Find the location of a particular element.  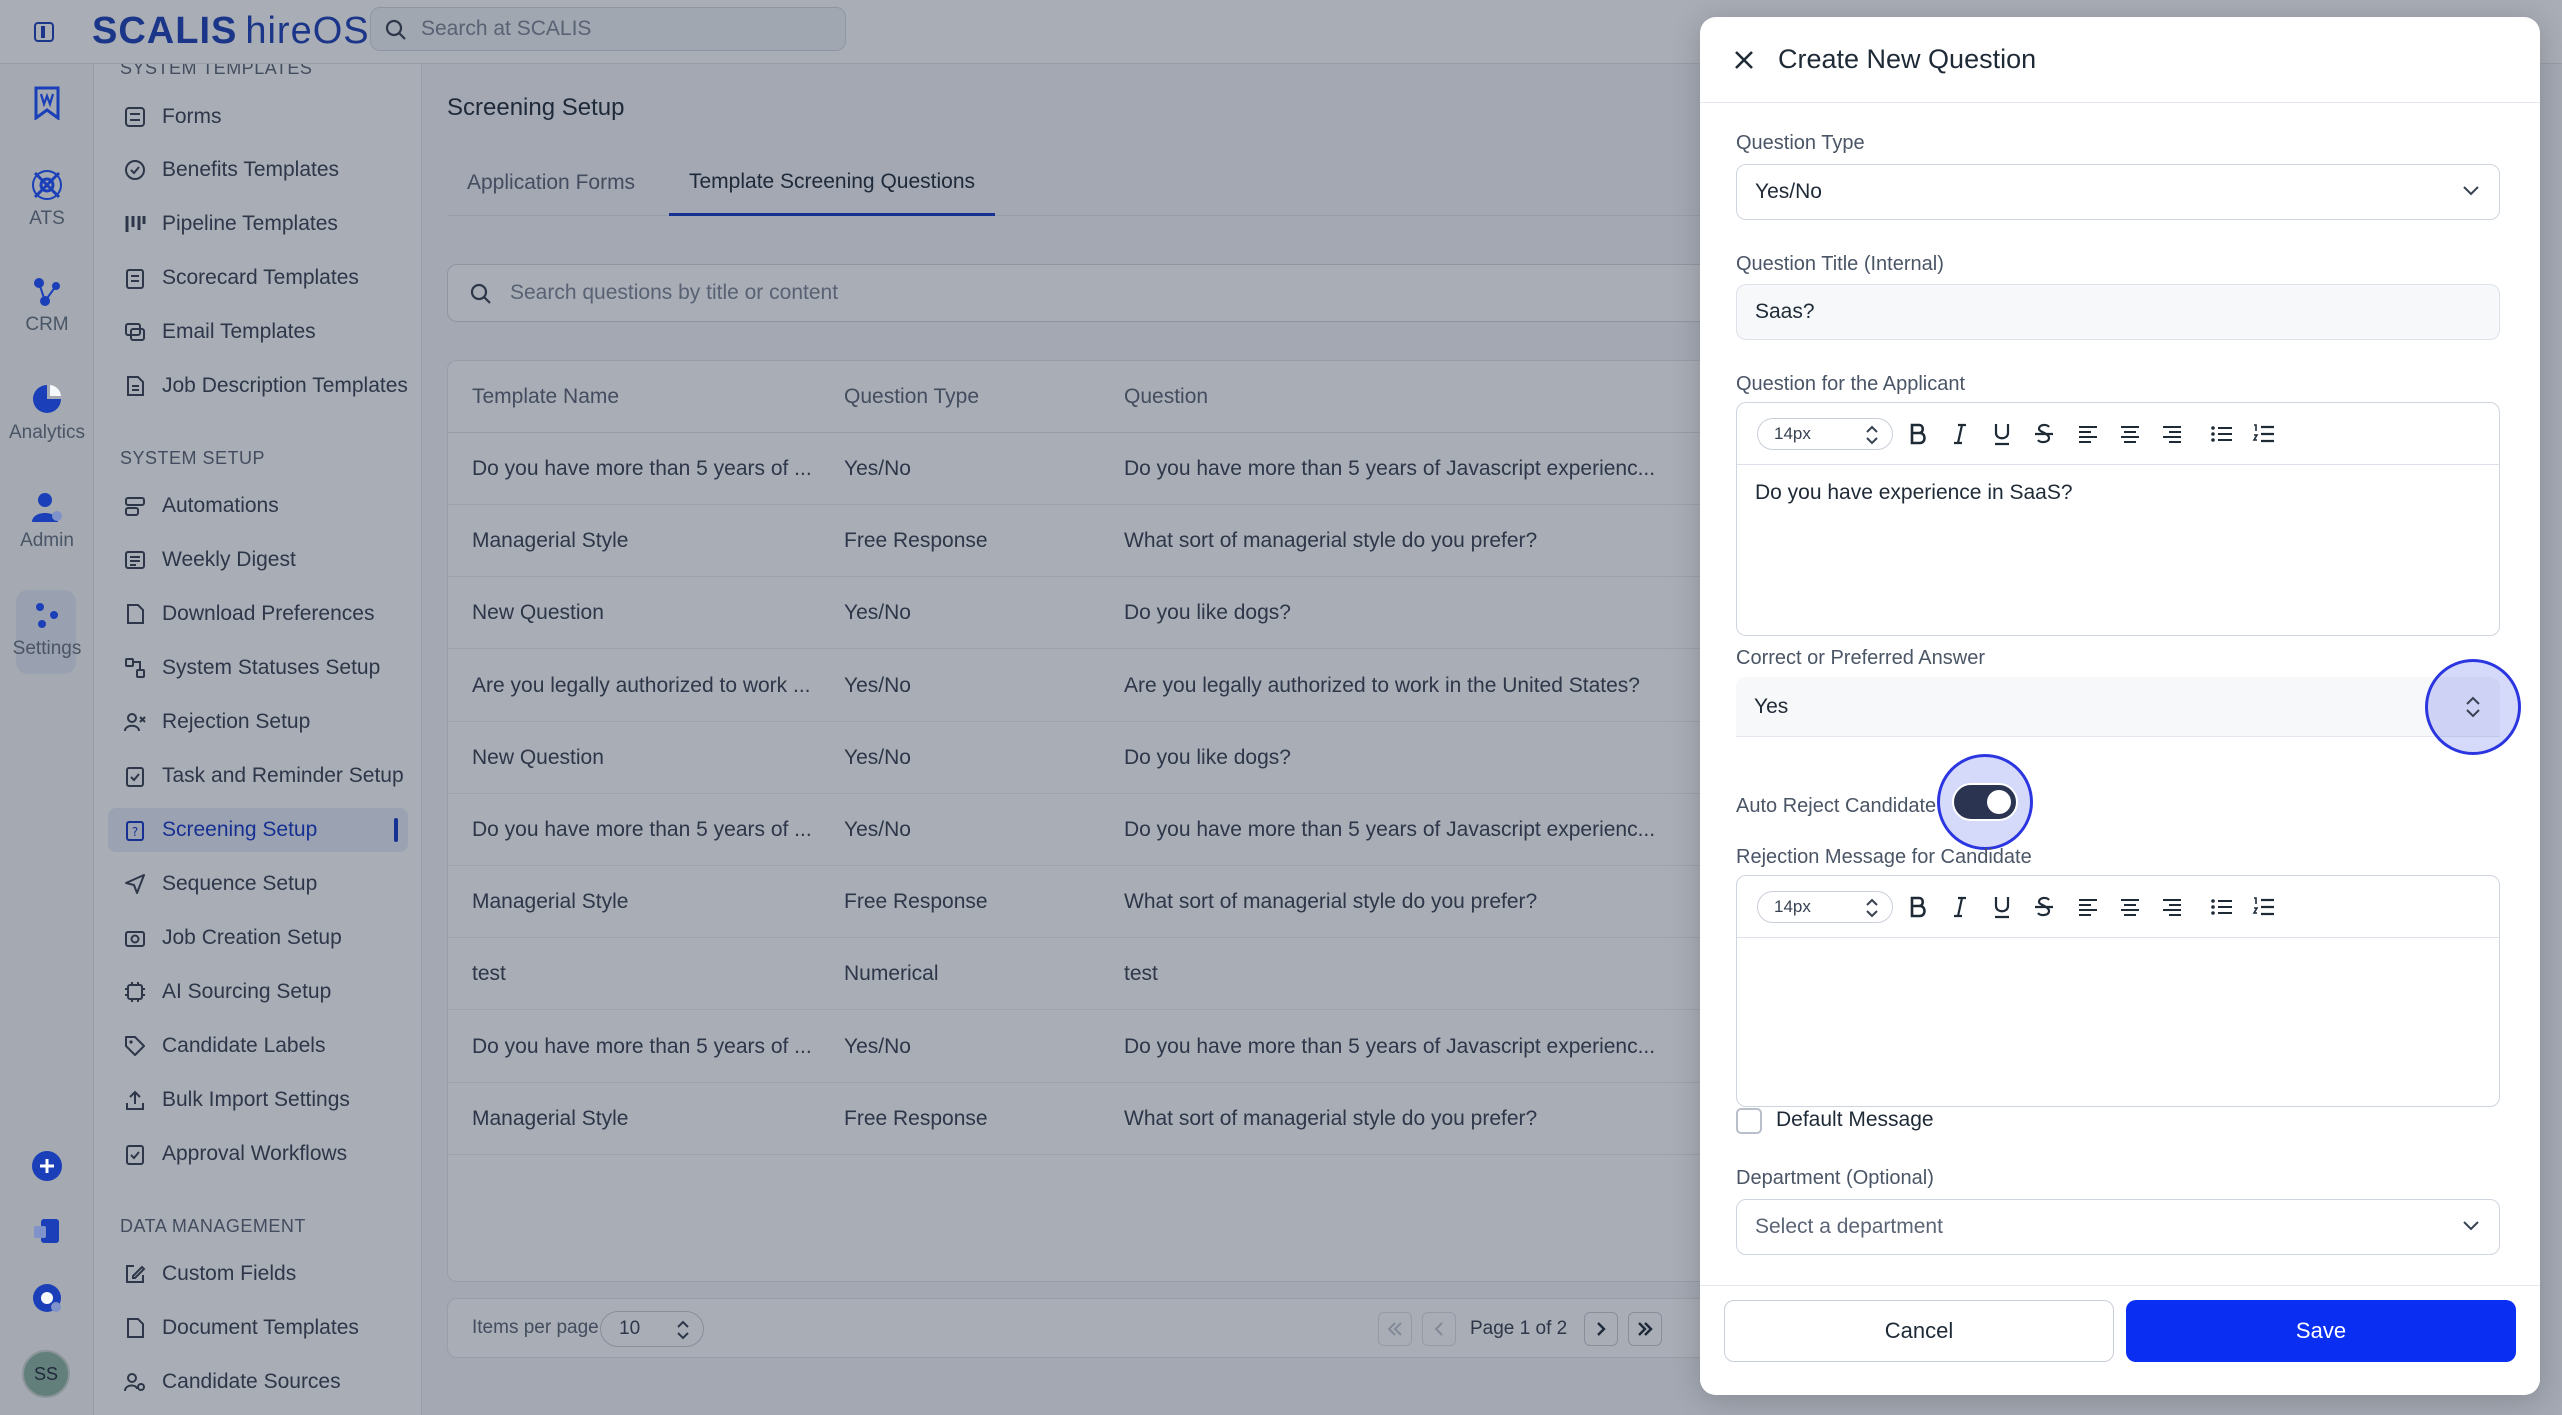

applicant-question-editor: 14px Do you have experience in SaaS? is located at coordinates (2118, 519).